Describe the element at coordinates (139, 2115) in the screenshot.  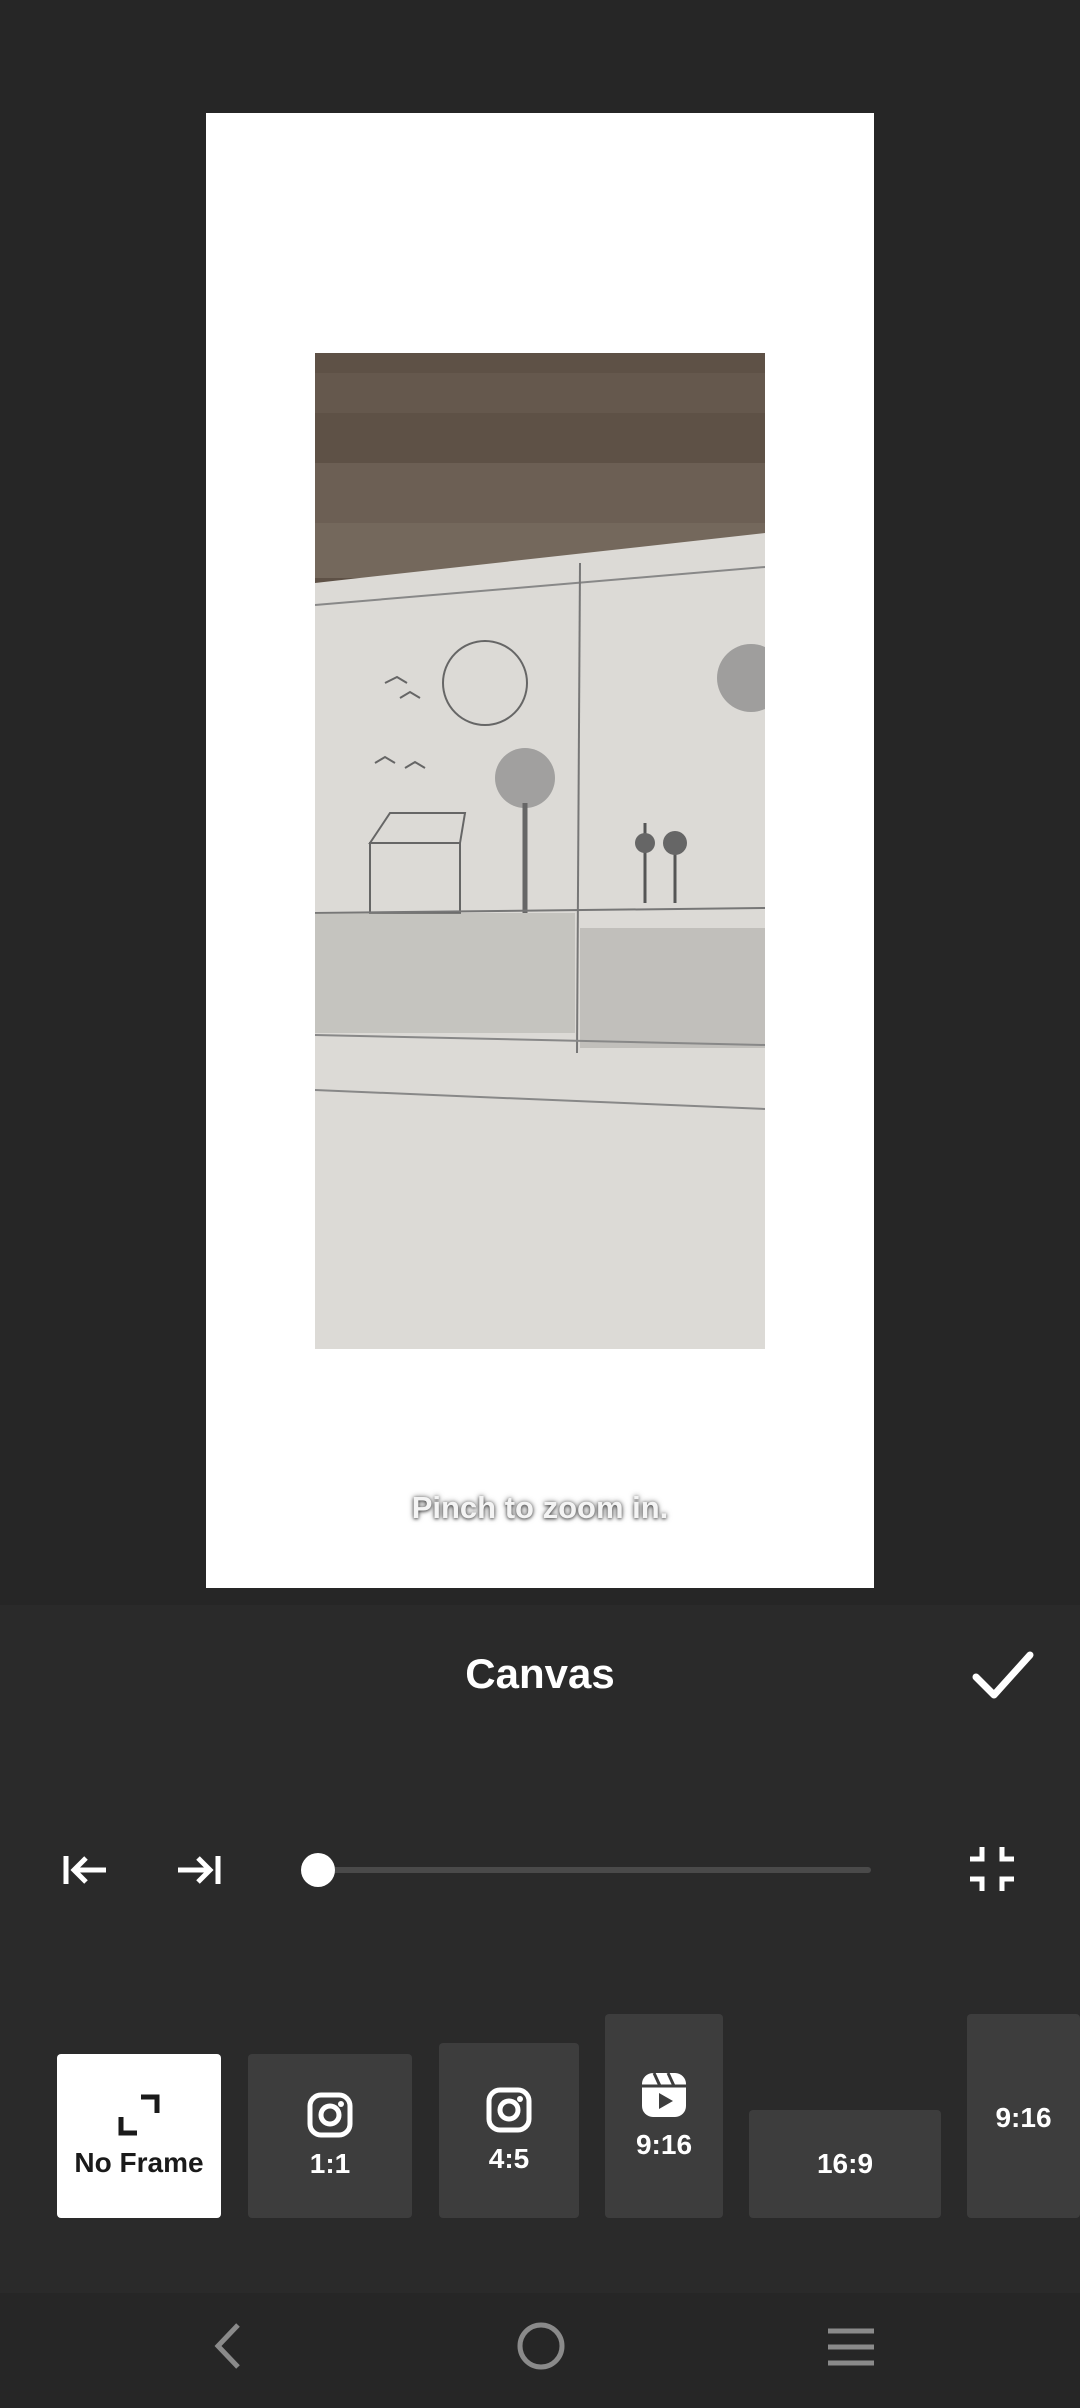
I see `expand-icon` at that location.